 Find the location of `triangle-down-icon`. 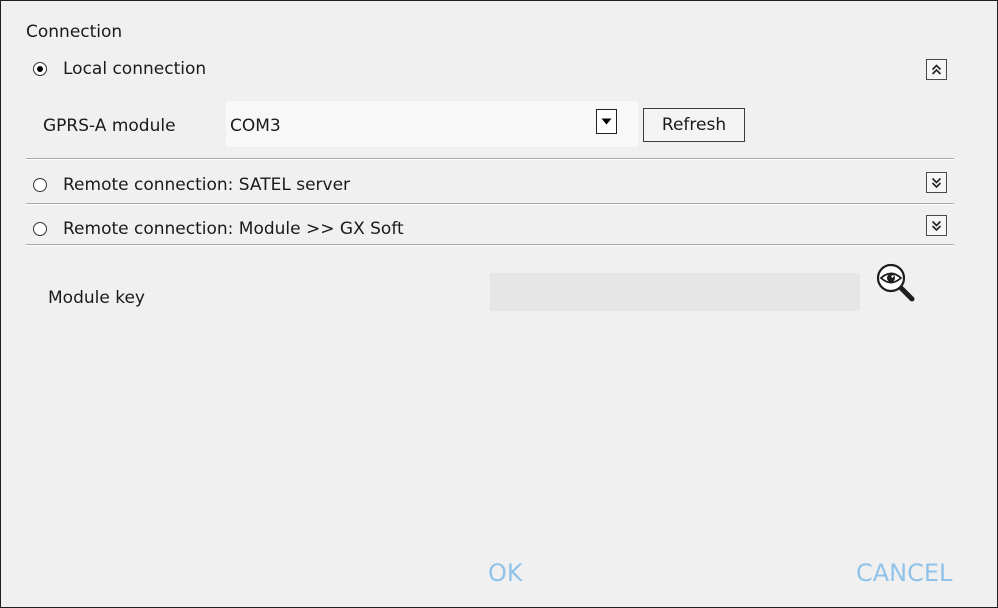

triangle-down-icon is located at coordinates (606, 121).